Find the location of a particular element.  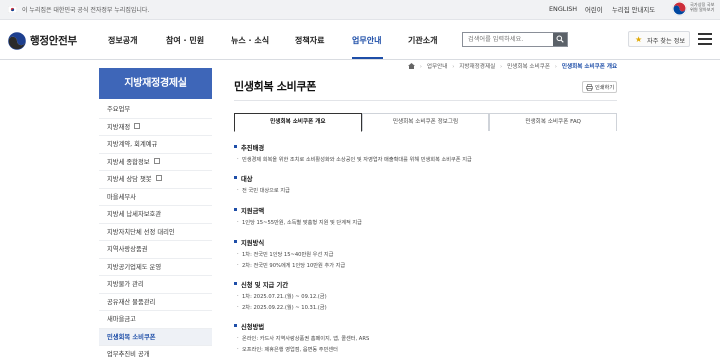

favorites-button: ★ 자주 찾는 정보 is located at coordinates (659, 39).